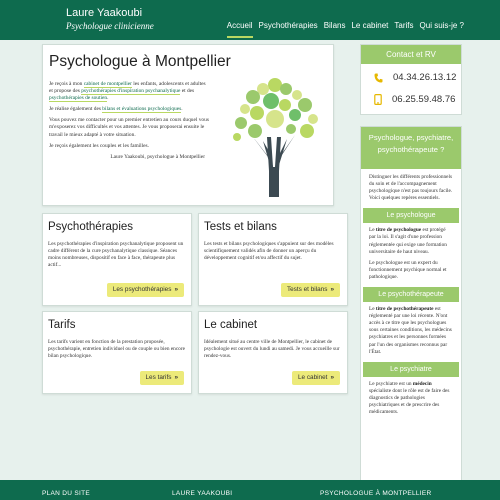  What do you see at coordinates (66, 493) in the screenshot?
I see `footer-plan-du-site: PLAN DU SITE` at bounding box center [66, 493].